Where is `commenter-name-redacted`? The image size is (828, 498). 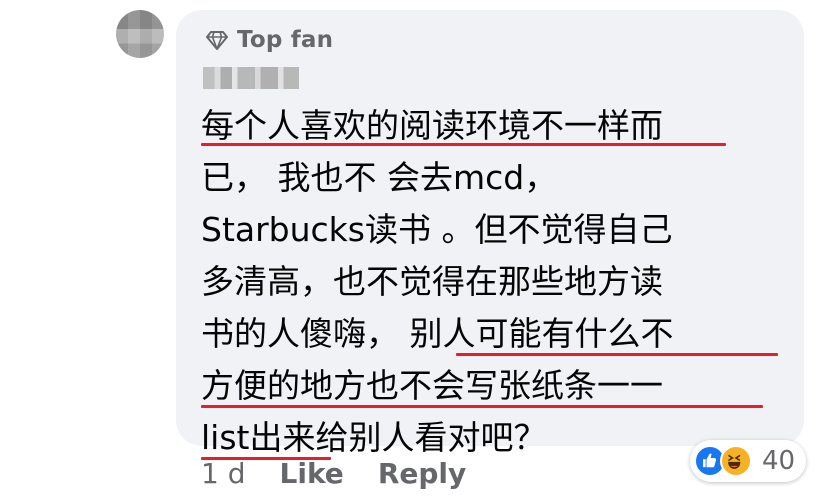 commenter-name-redacted is located at coordinates (251, 78).